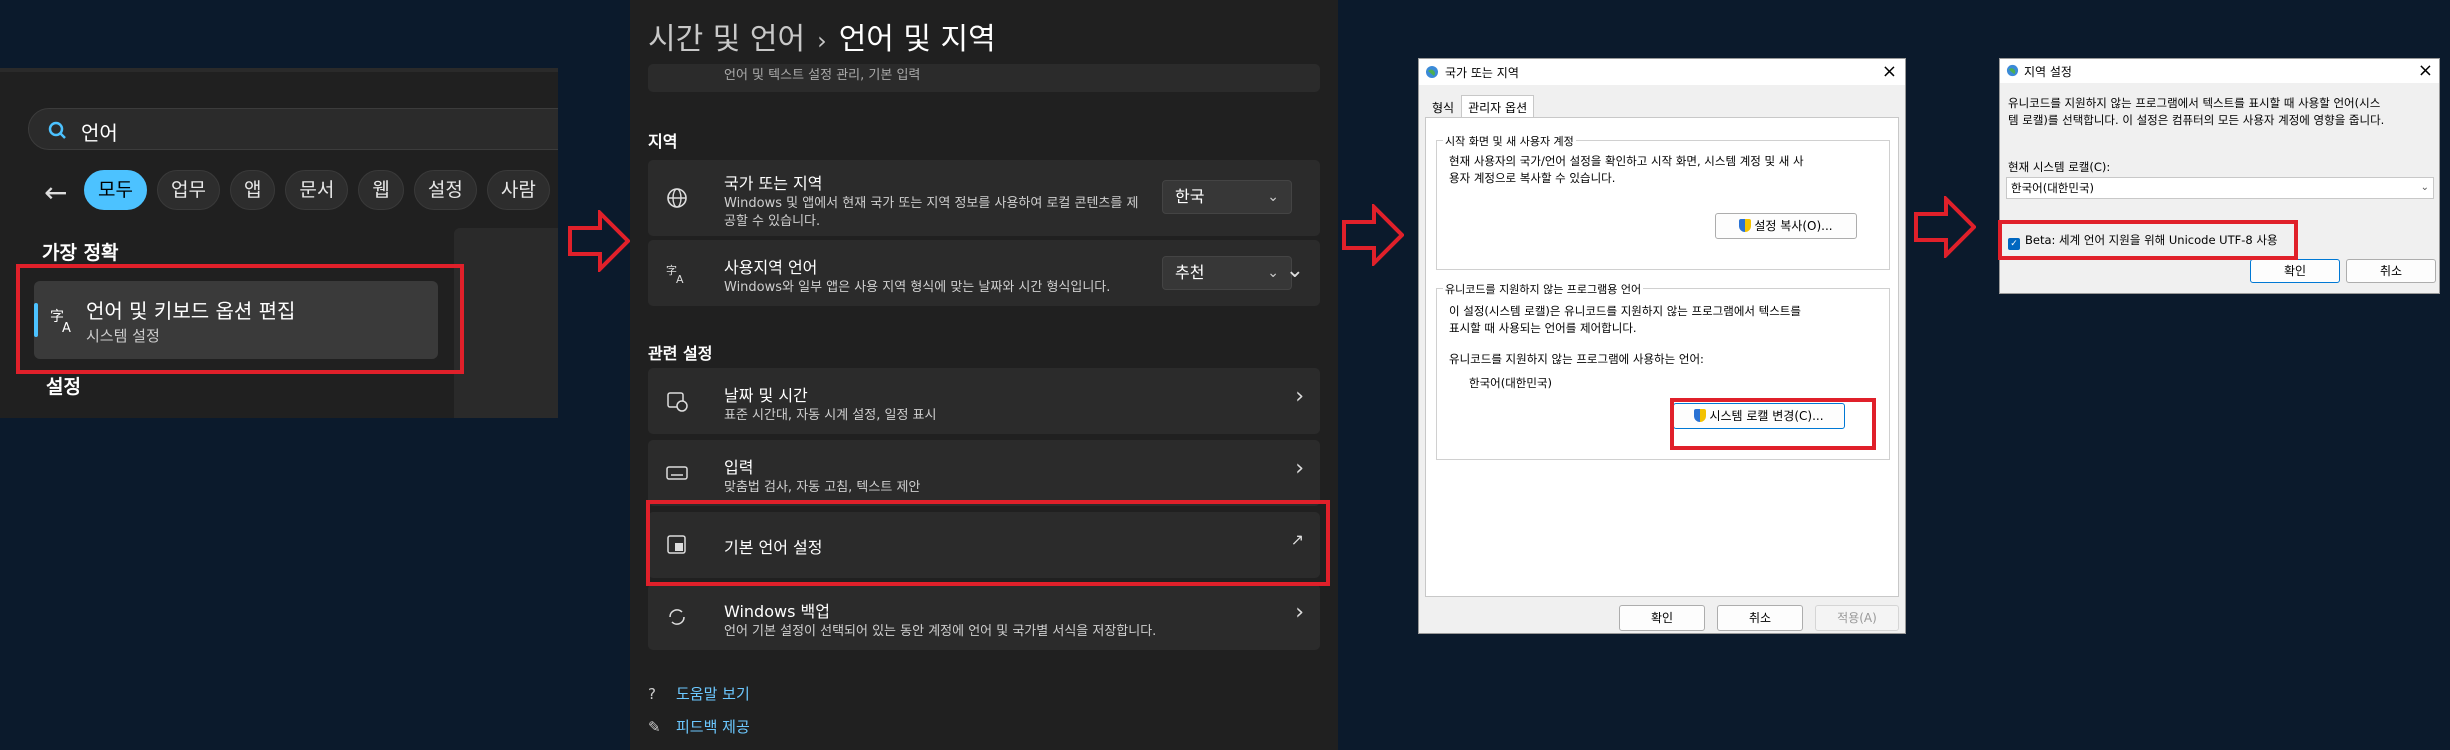 The width and height of the screenshot is (2450, 750). I want to click on related-settings-heading: 관련 설정, so click(680, 353).